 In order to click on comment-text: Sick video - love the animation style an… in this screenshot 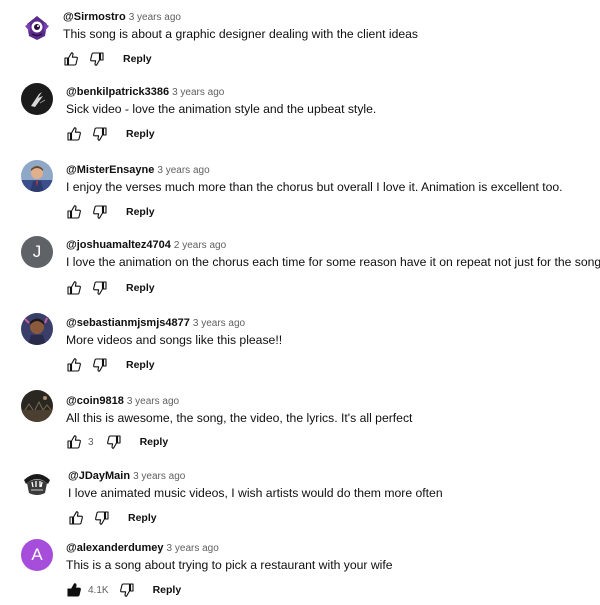, I will do `click(221, 109)`.